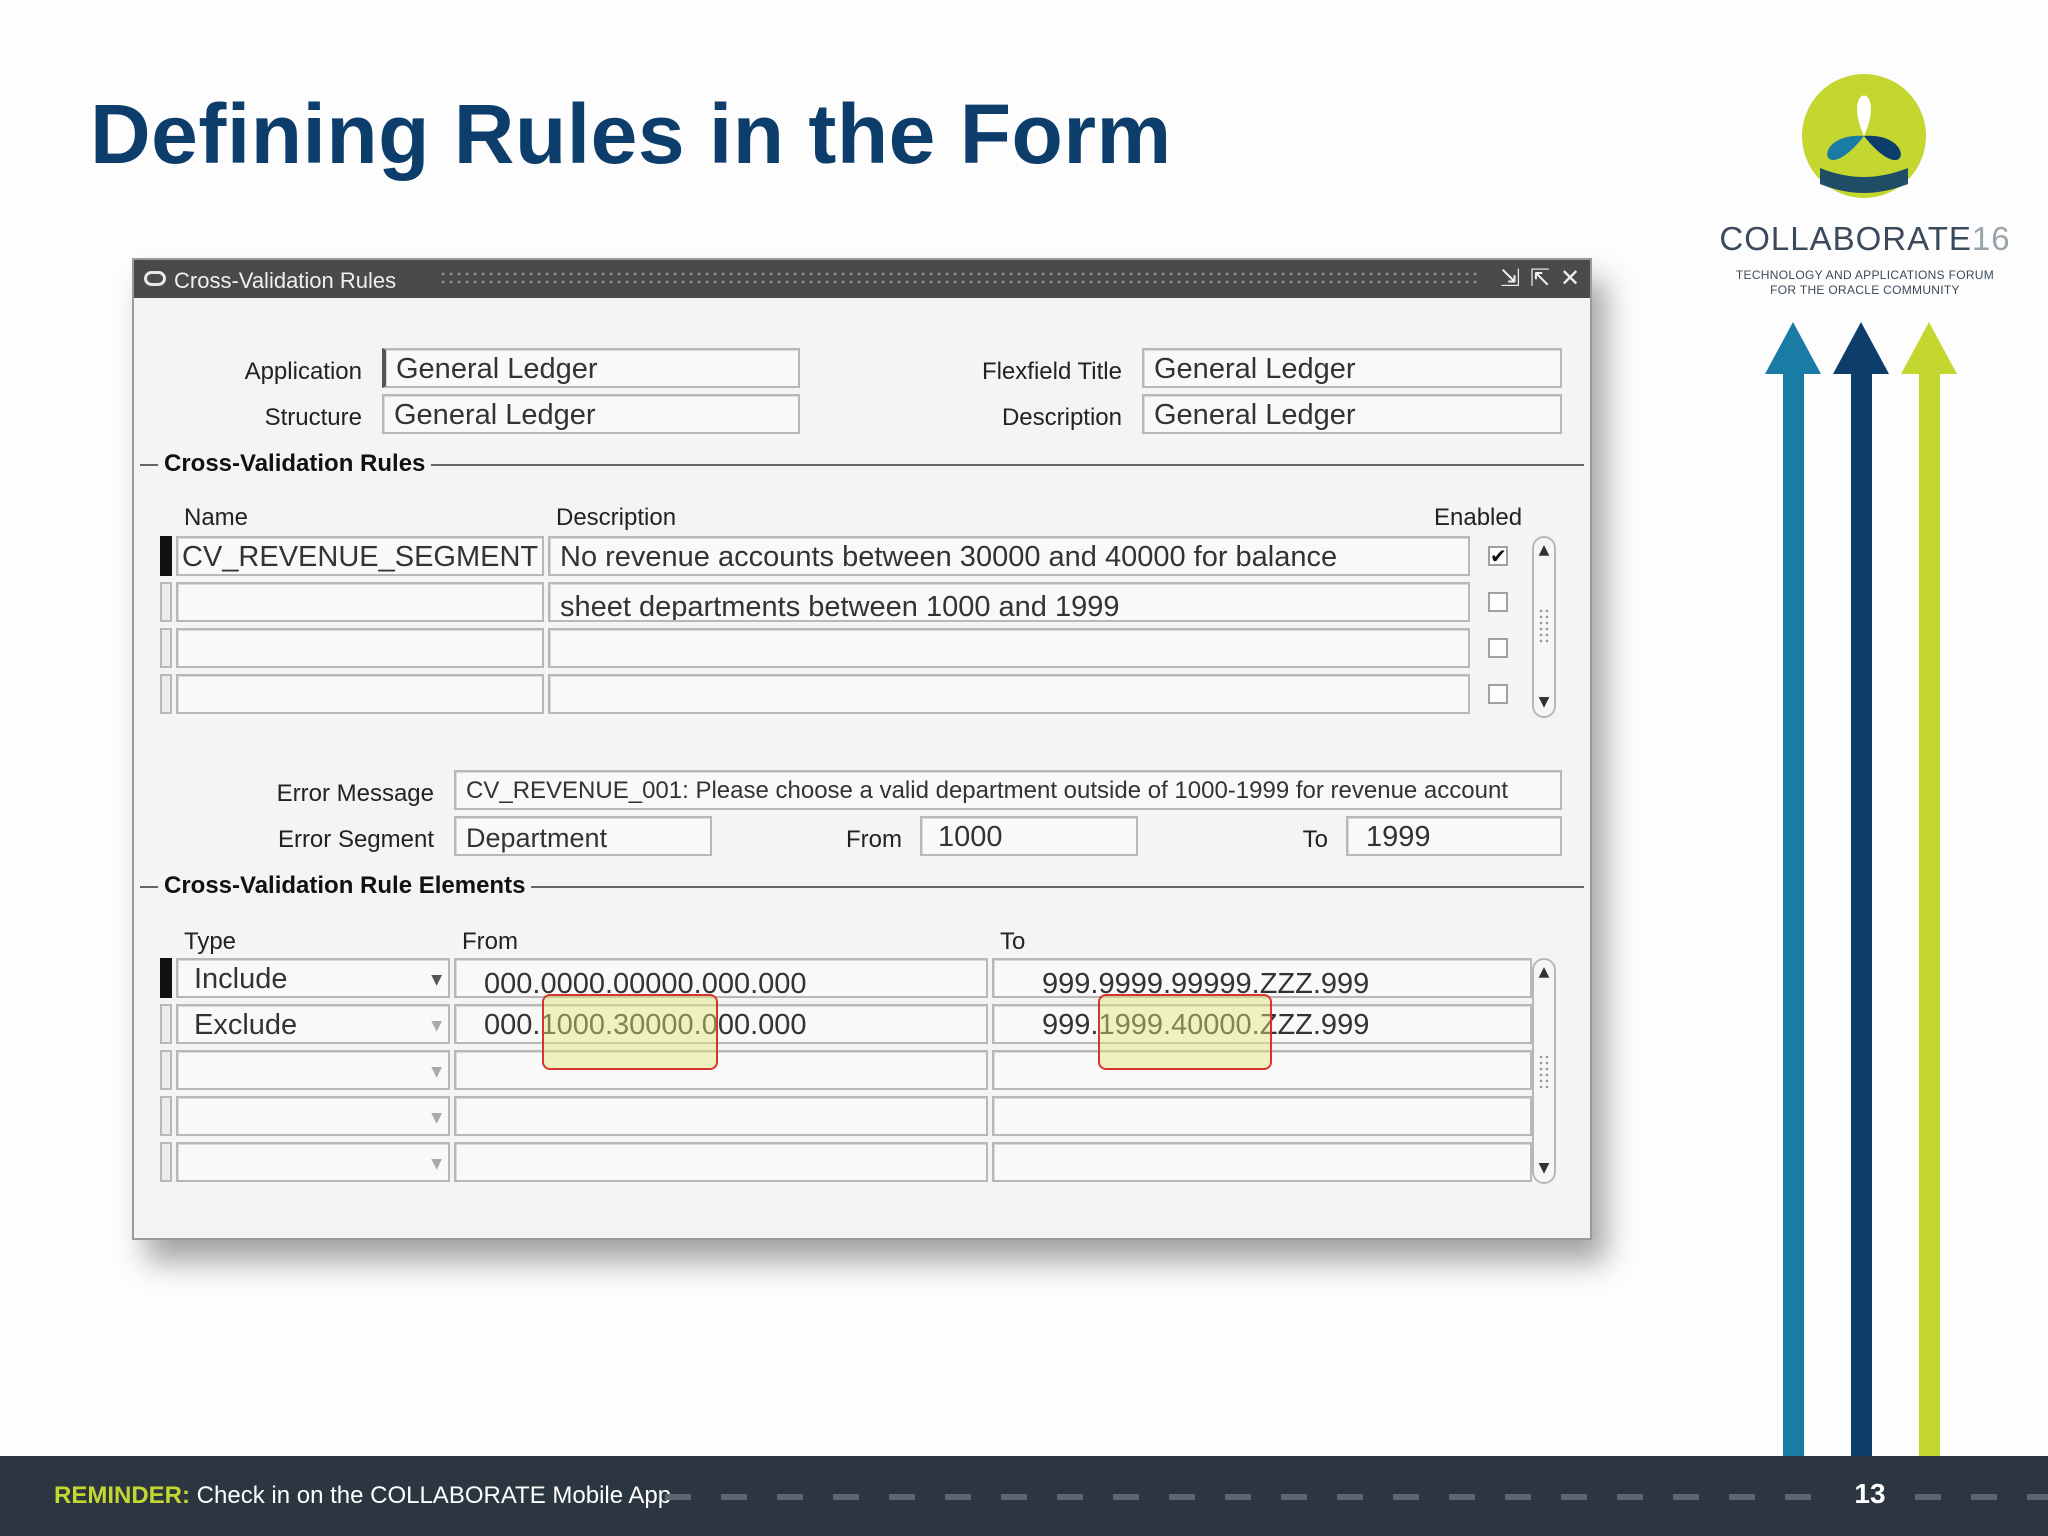 The width and height of the screenshot is (2048, 1536). Describe the element at coordinates (241, 979) in the screenshot. I see `element-type-value: Include` at that location.